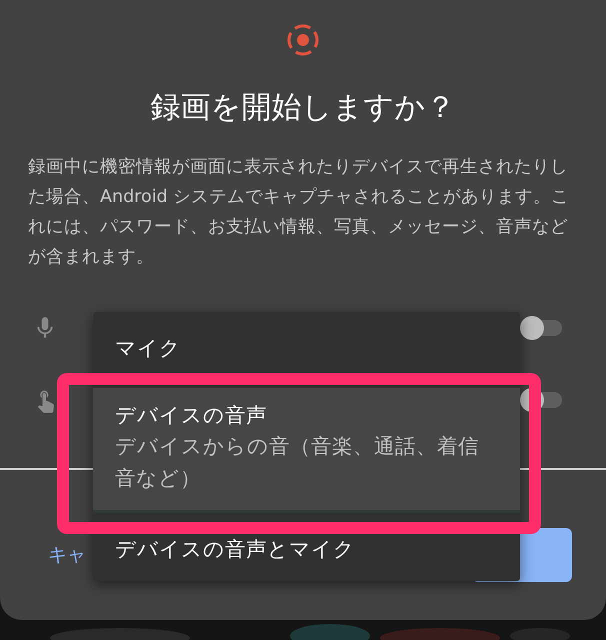  I want to click on dialog-title: 録画を開始しますか？, so click(303, 108).